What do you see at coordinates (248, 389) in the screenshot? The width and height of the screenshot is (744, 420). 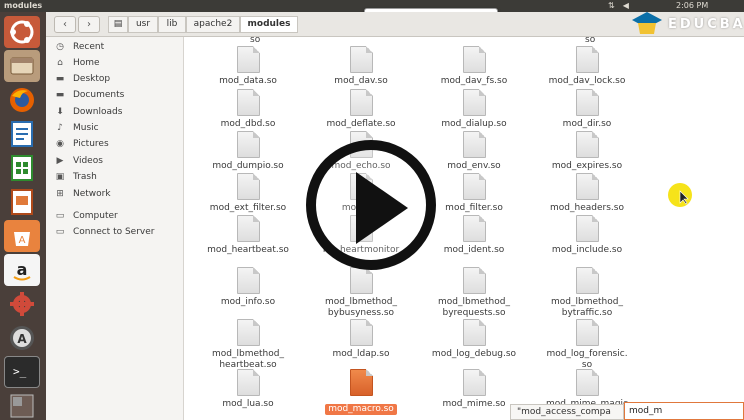 I see `file-item: mod_lua.so` at bounding box center [248, 389].